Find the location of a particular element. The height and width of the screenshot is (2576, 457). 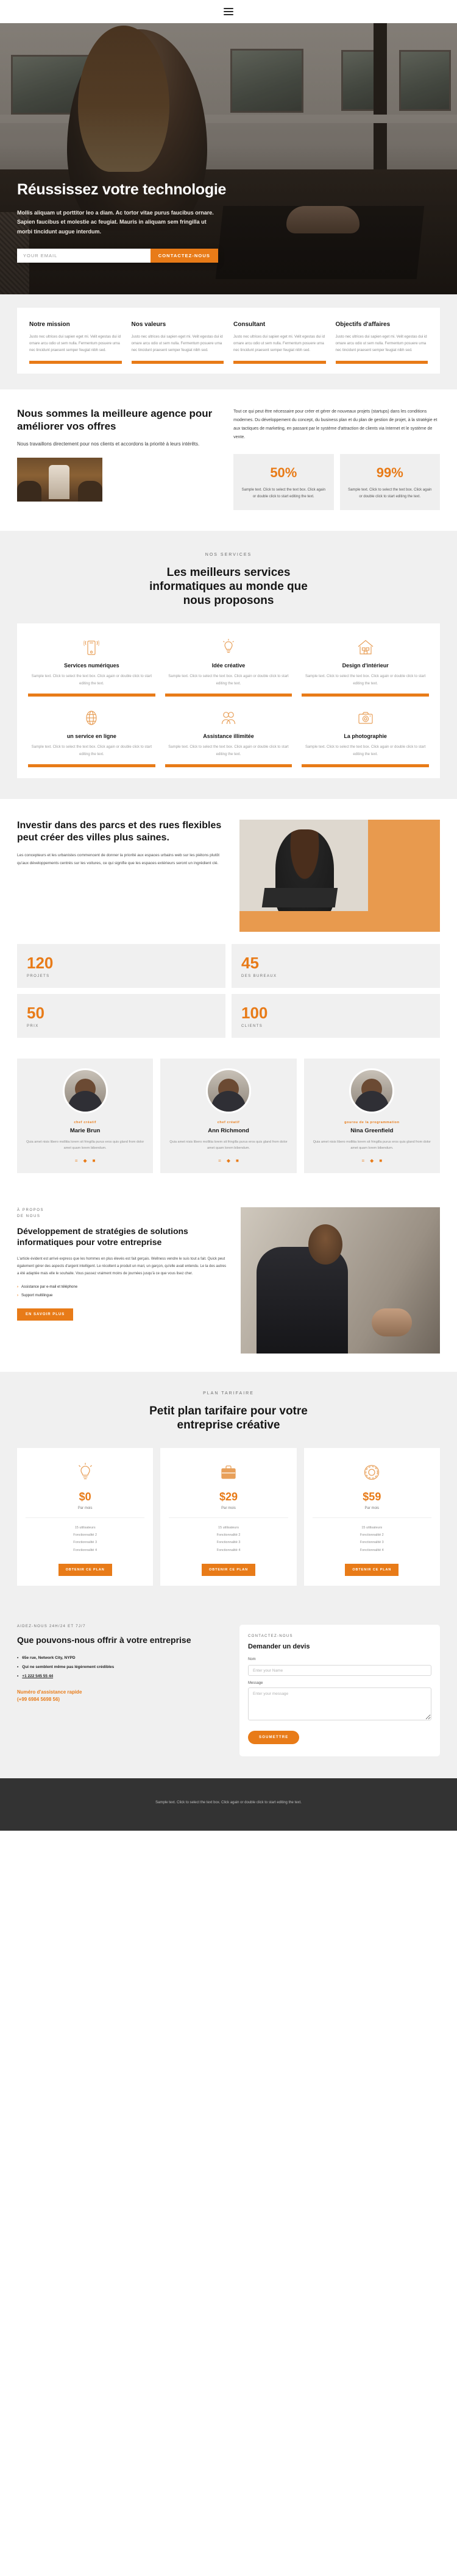

pricing-feature: 15 utilisateurs is located at coordinates (372, 1528).